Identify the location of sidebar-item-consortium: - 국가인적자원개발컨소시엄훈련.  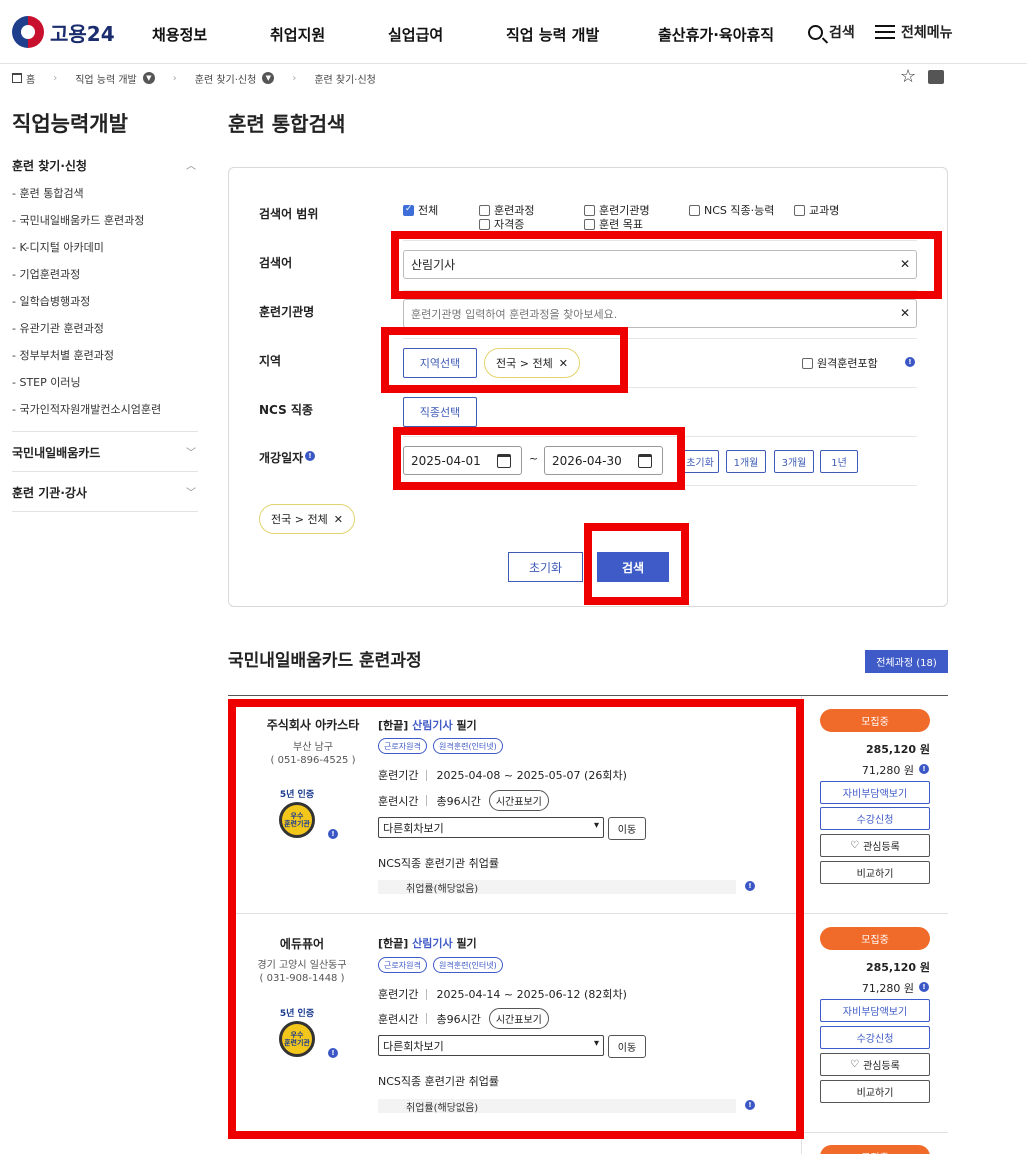
(86, 409).